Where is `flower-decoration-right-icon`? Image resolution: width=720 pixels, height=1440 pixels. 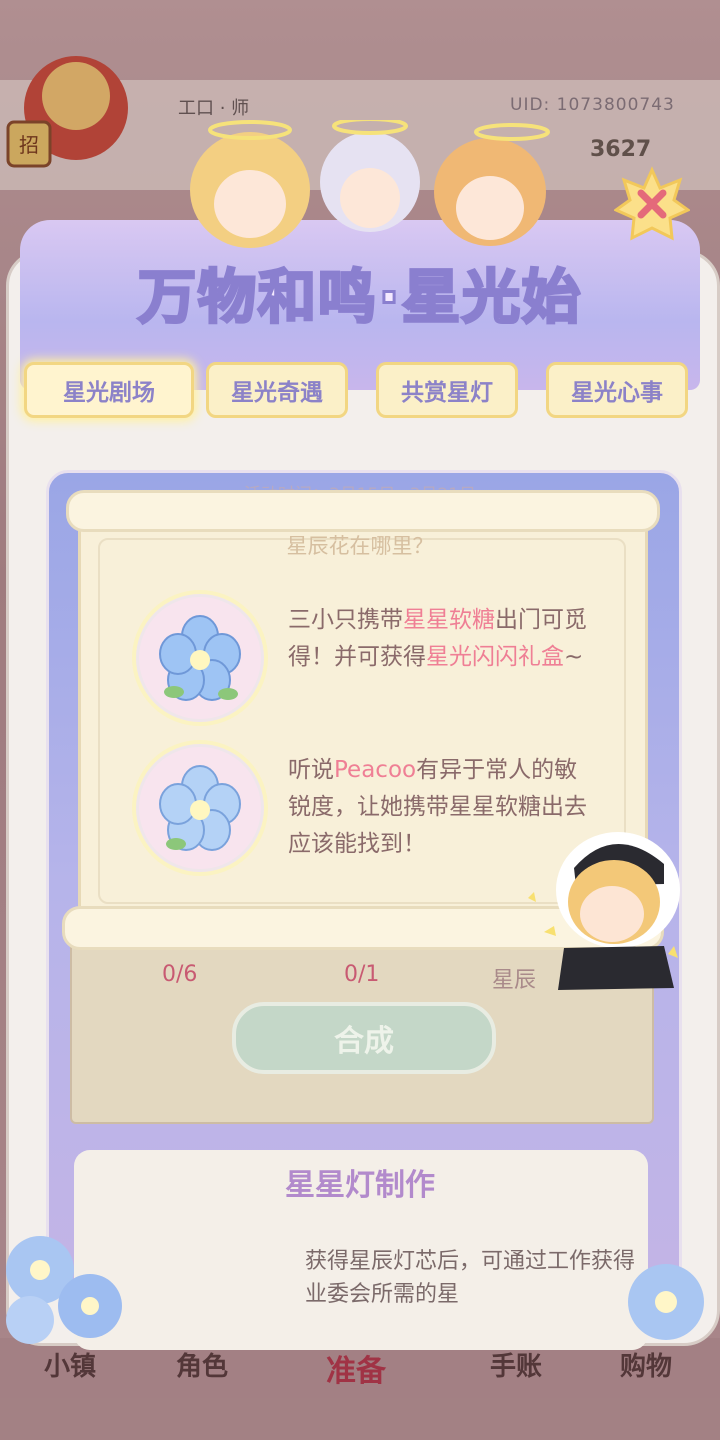 flower-decoration-right-icon is located at coordinates (666, 1302).